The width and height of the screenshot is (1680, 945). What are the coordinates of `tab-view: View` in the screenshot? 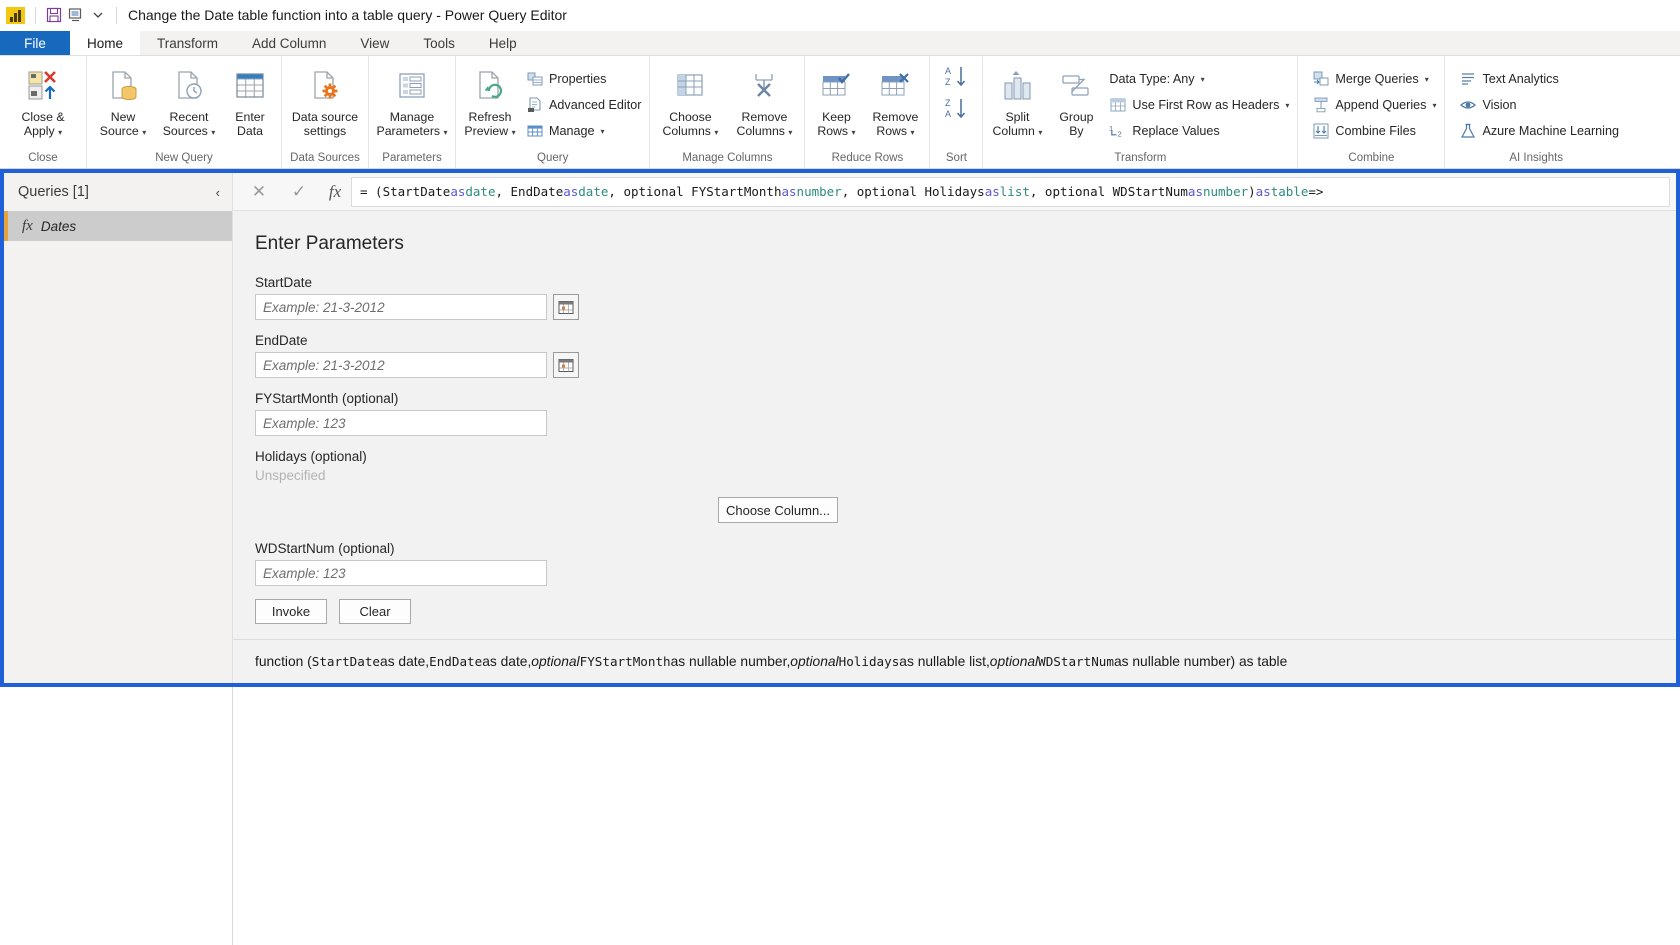 It's located at (374, 43).